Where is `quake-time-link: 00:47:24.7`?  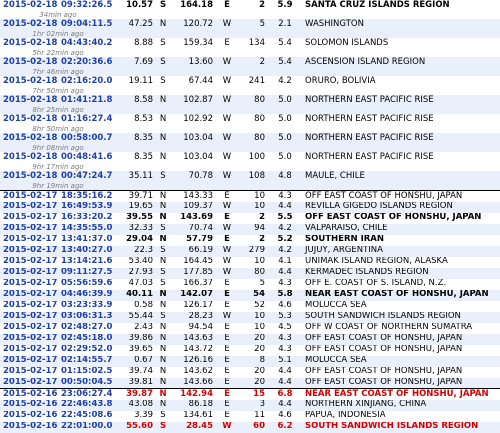 quake-time-link: 00:47:24.7 is located at coordinates (87, 176).